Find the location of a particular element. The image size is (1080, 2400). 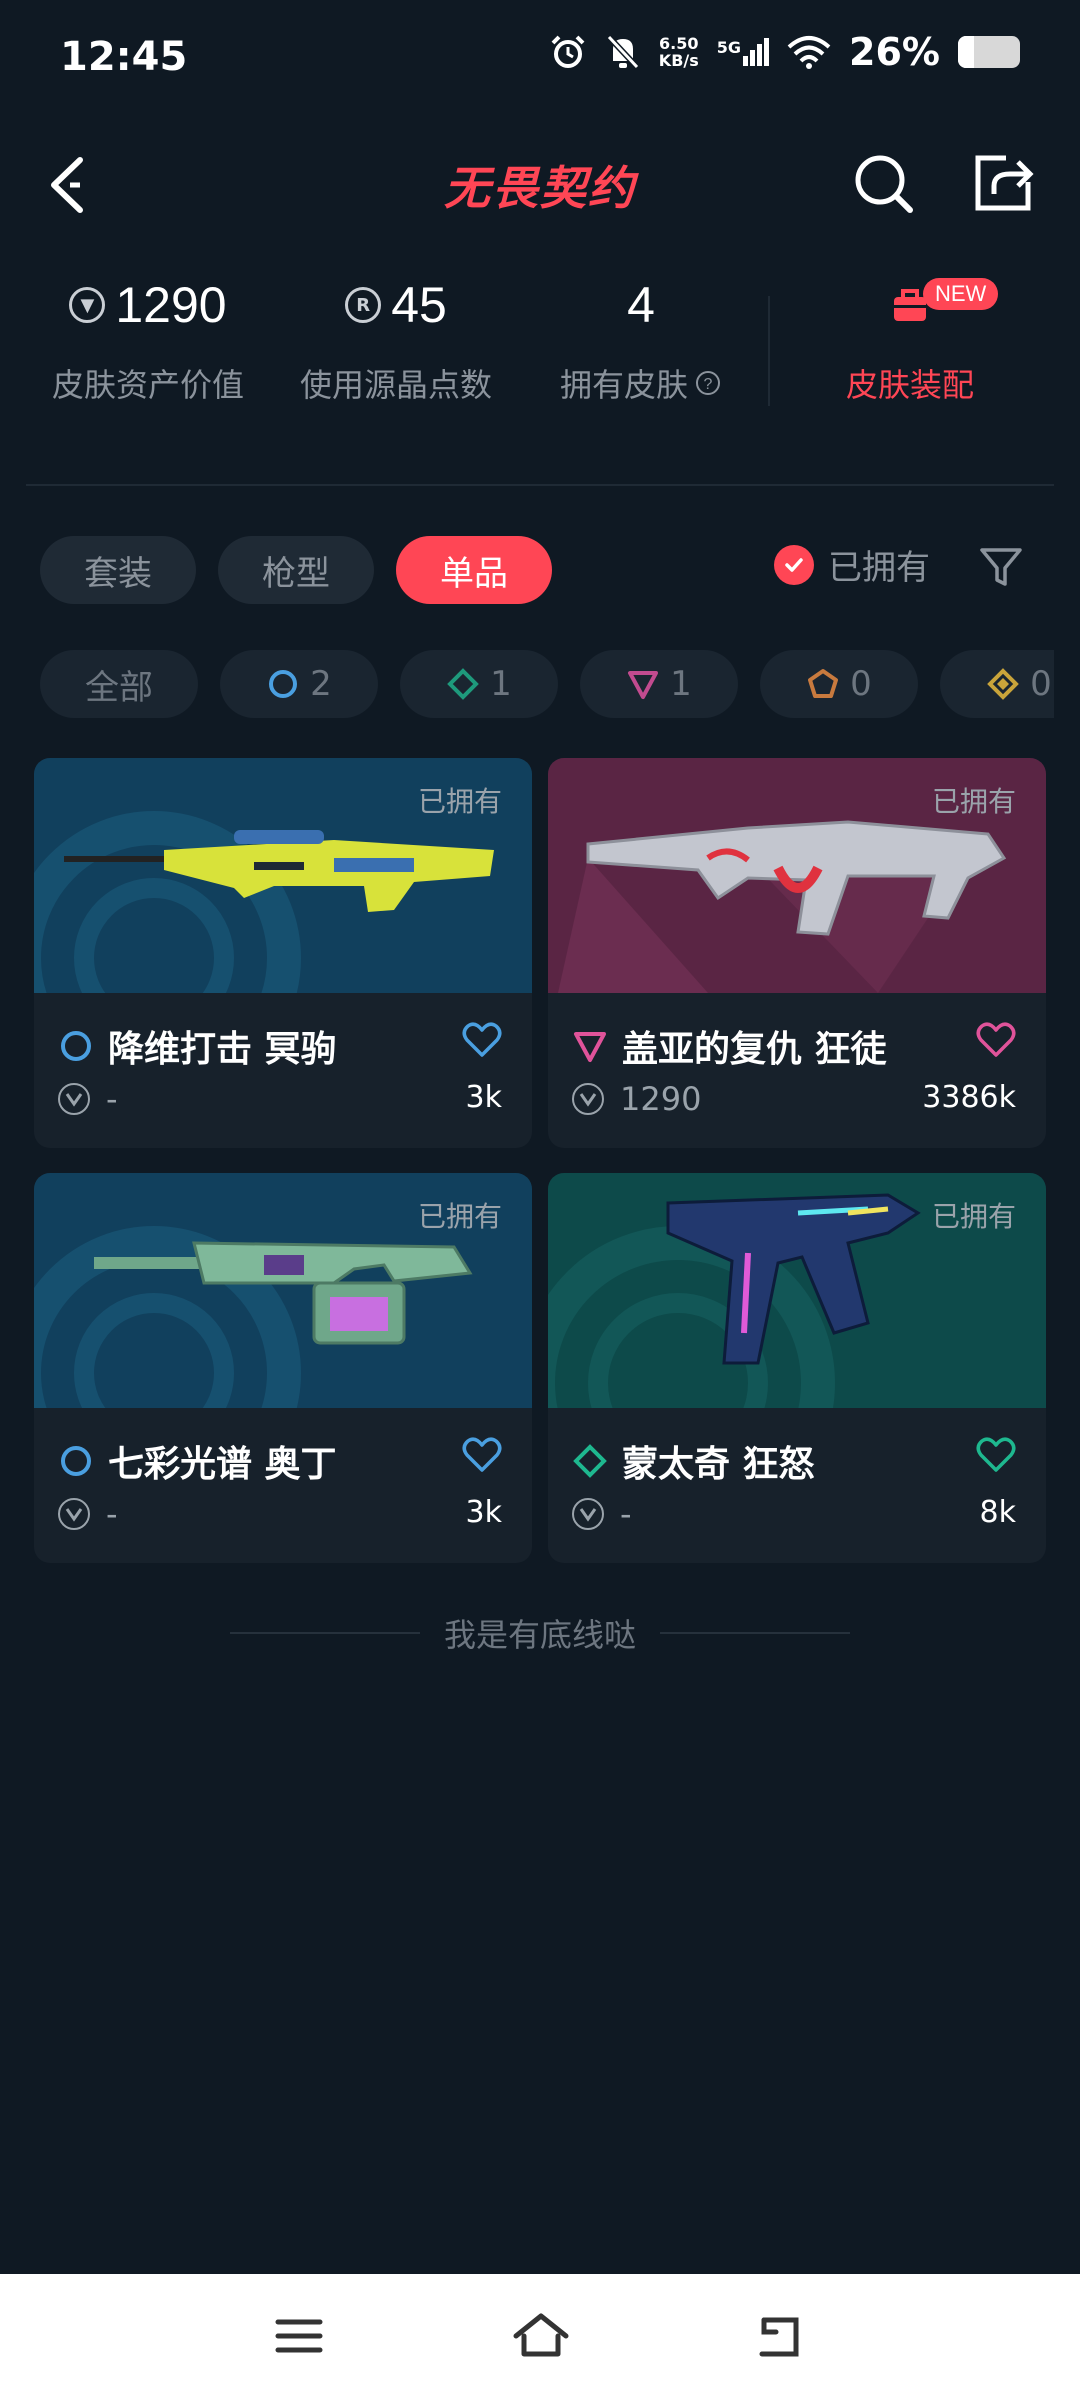

chip-deluxe-tier: 1 is located at coordinates (479, 684).